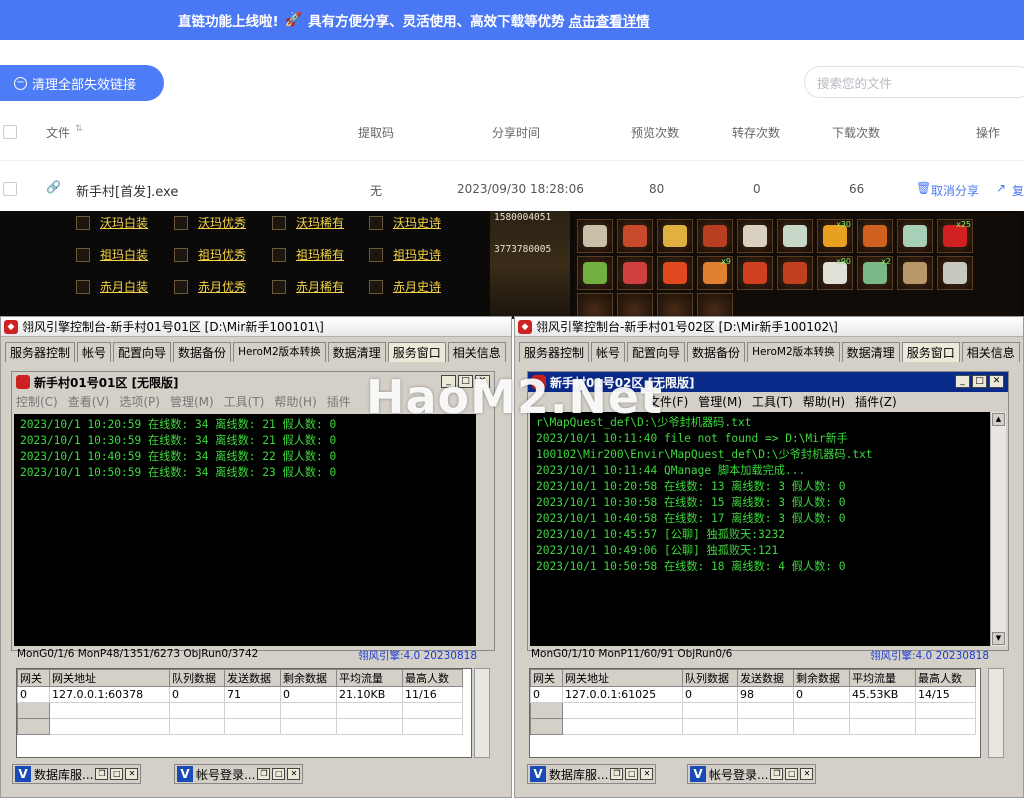  What do you see at coordinates (112, 286) in the screenshot?
I see `item-filter-option: 赤月白装` at bounding box center [112, 286].